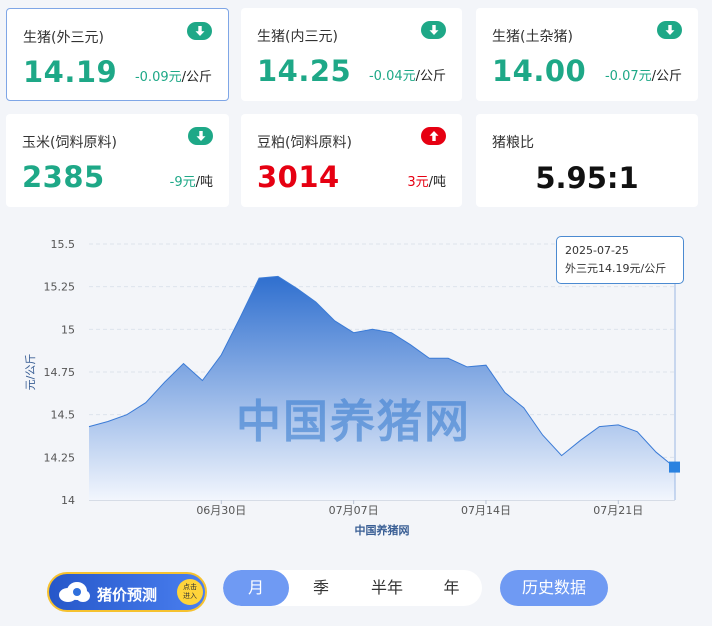 This screenshot has height=626, width=712. I want to click on history-data-button: 历史数据, so click(554, 588).